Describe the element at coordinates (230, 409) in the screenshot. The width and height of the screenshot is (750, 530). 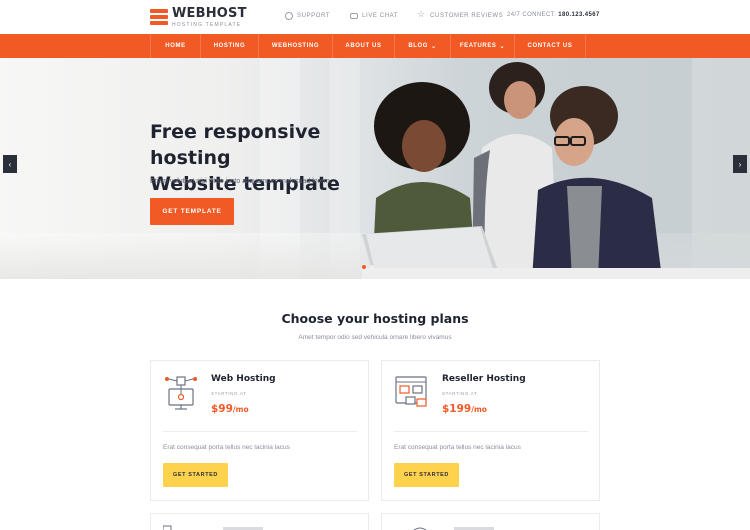
I see `plan-price: $99/mo` at that location.